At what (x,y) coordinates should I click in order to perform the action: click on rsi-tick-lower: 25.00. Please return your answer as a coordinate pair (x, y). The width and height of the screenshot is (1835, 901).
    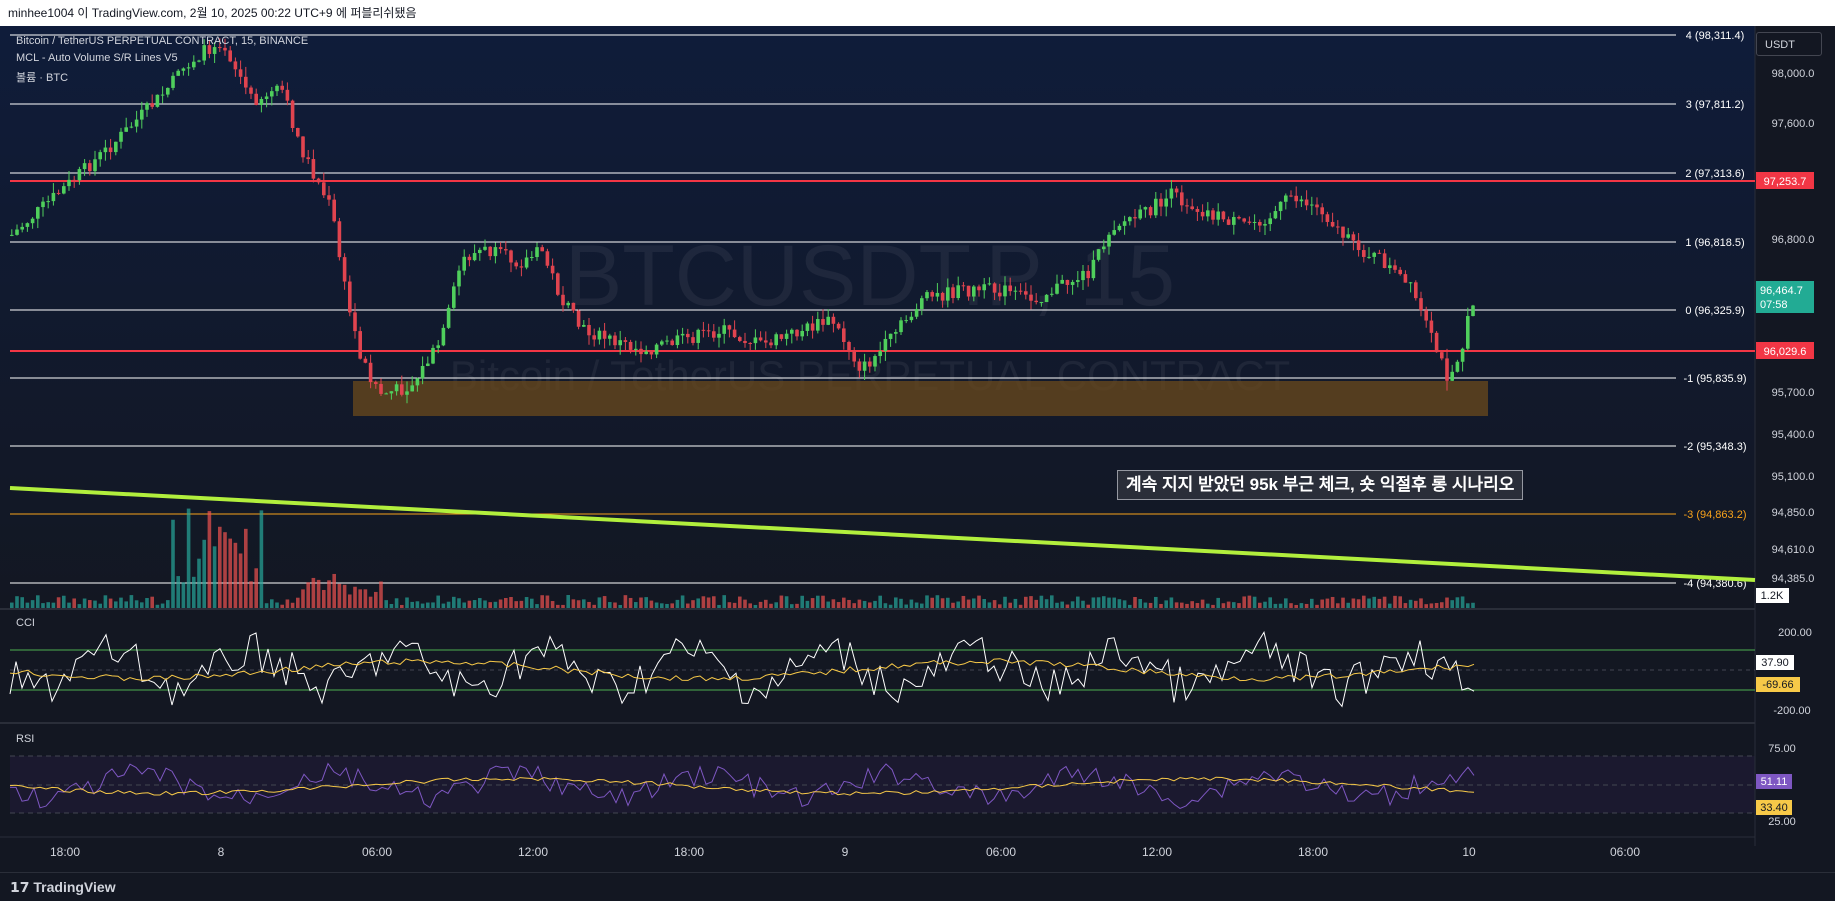
    Looking at the image, I should click on (1782, 822).